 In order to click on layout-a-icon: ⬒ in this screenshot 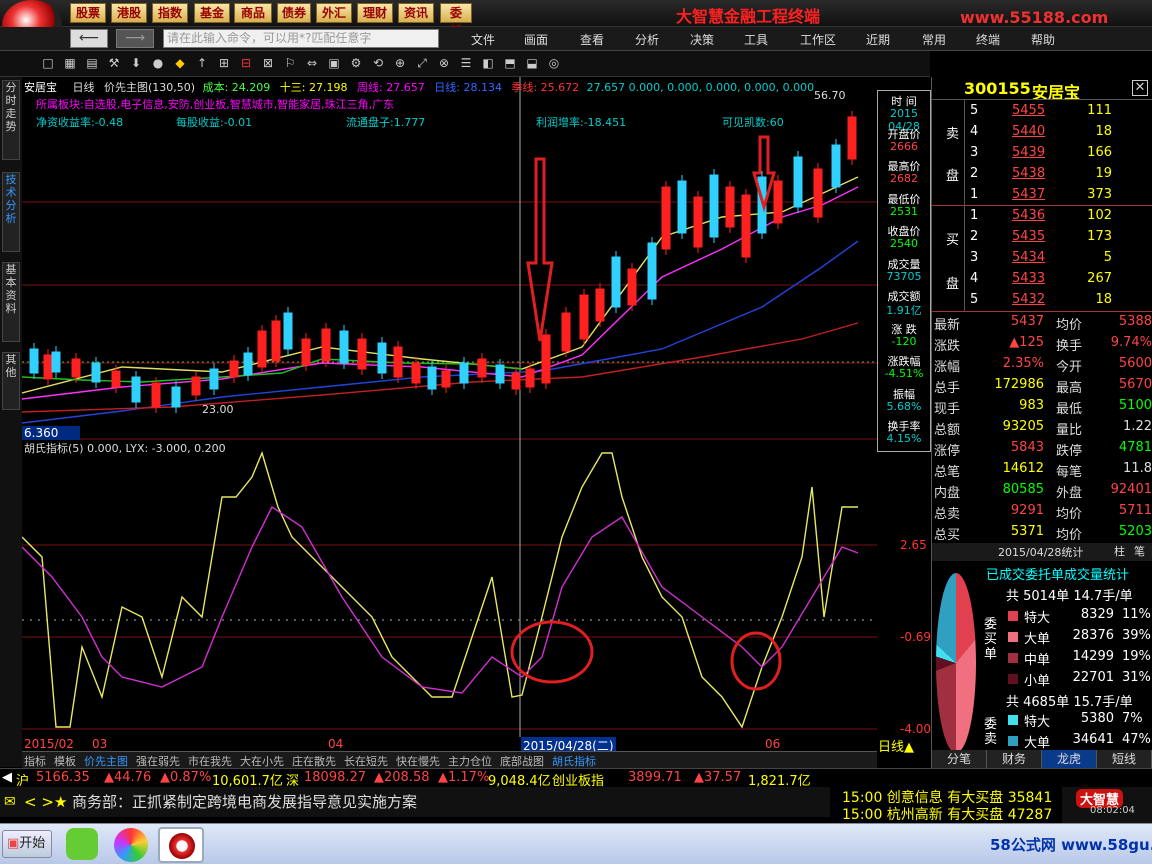, I will do `click(510, 63)`.